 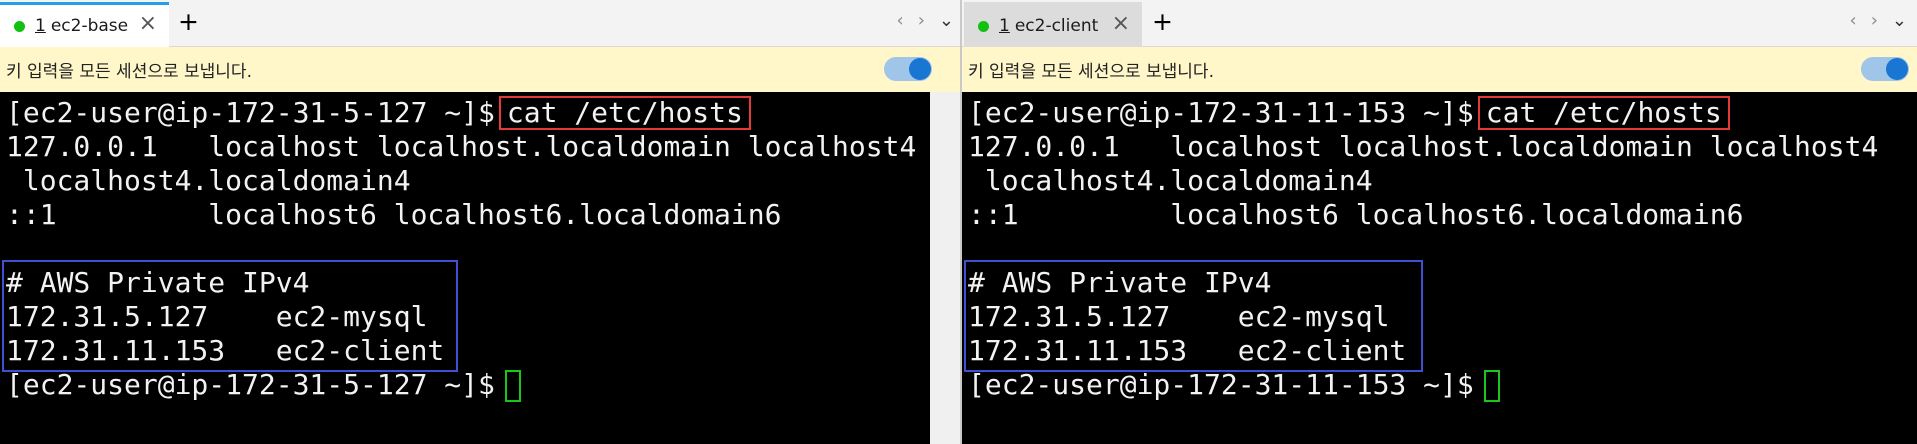 I want to click on tab-ec2-base: 1 ec2-base ×, so click(x=84, y=24).